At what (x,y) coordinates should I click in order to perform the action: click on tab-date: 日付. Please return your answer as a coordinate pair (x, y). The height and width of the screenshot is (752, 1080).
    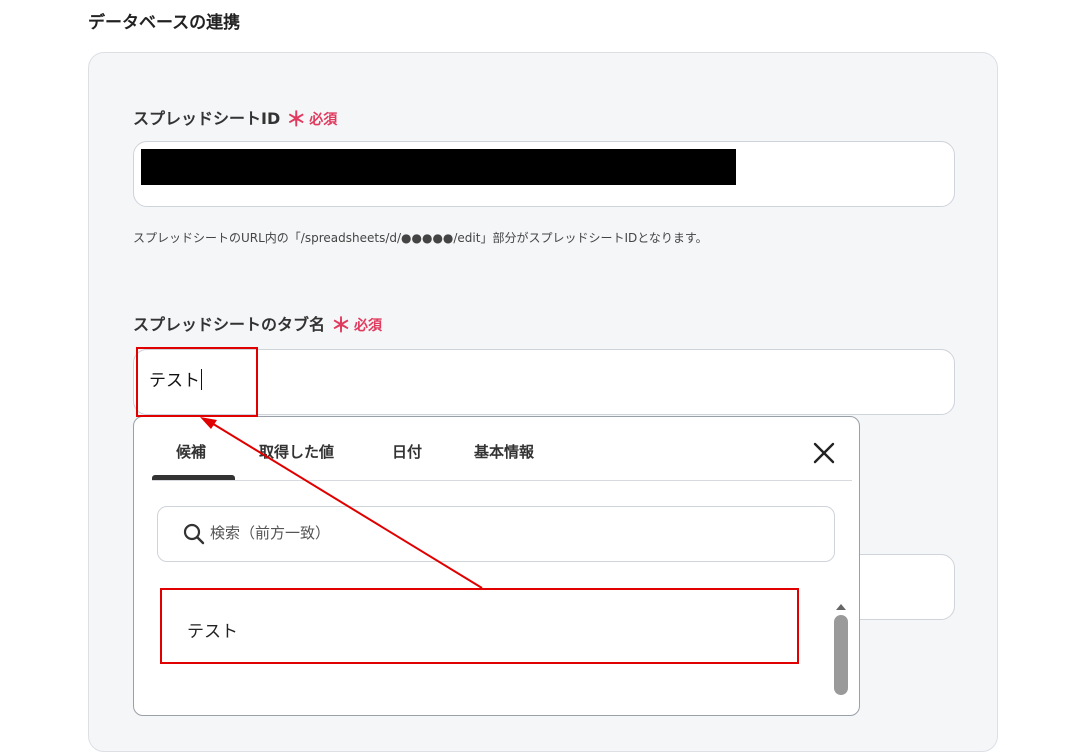
    Looking at the image, I should click on (407, 451).